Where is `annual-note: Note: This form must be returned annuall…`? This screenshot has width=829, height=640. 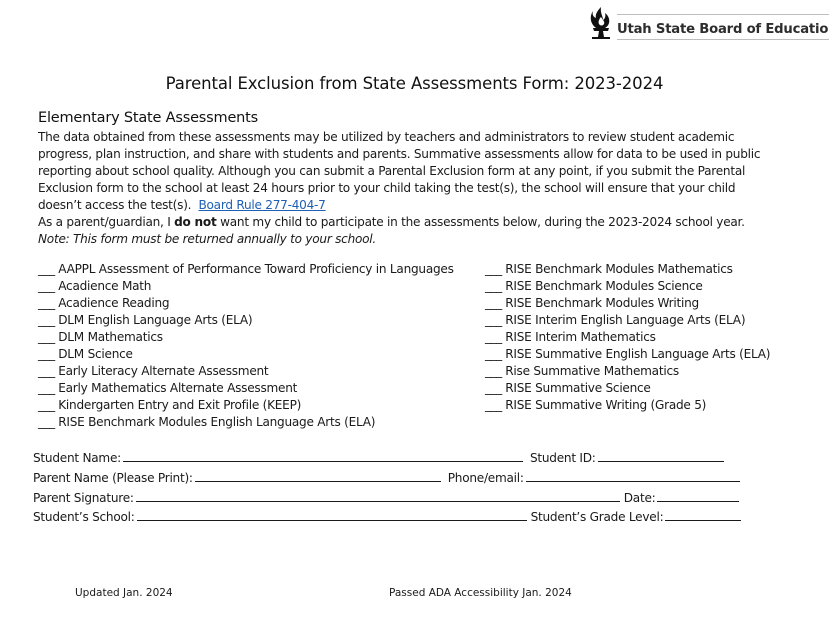
annual-note: Note: This form must be returned annuall… is located at coordinates (207, 239).